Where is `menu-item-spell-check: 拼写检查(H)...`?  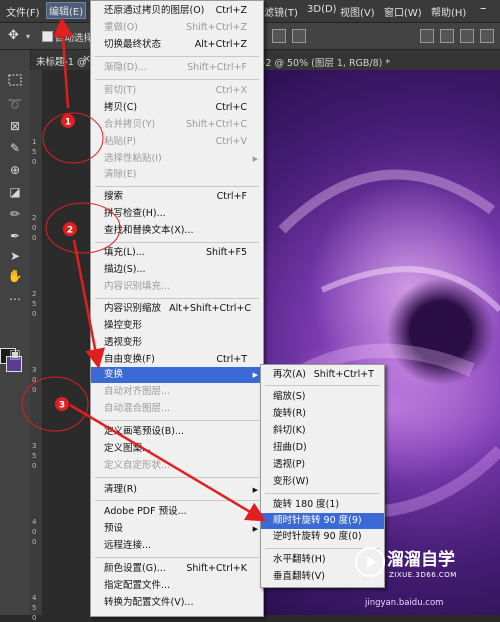
menu-item-spell-check: 拼写检查(H)... is located at coordinates (177, 214).